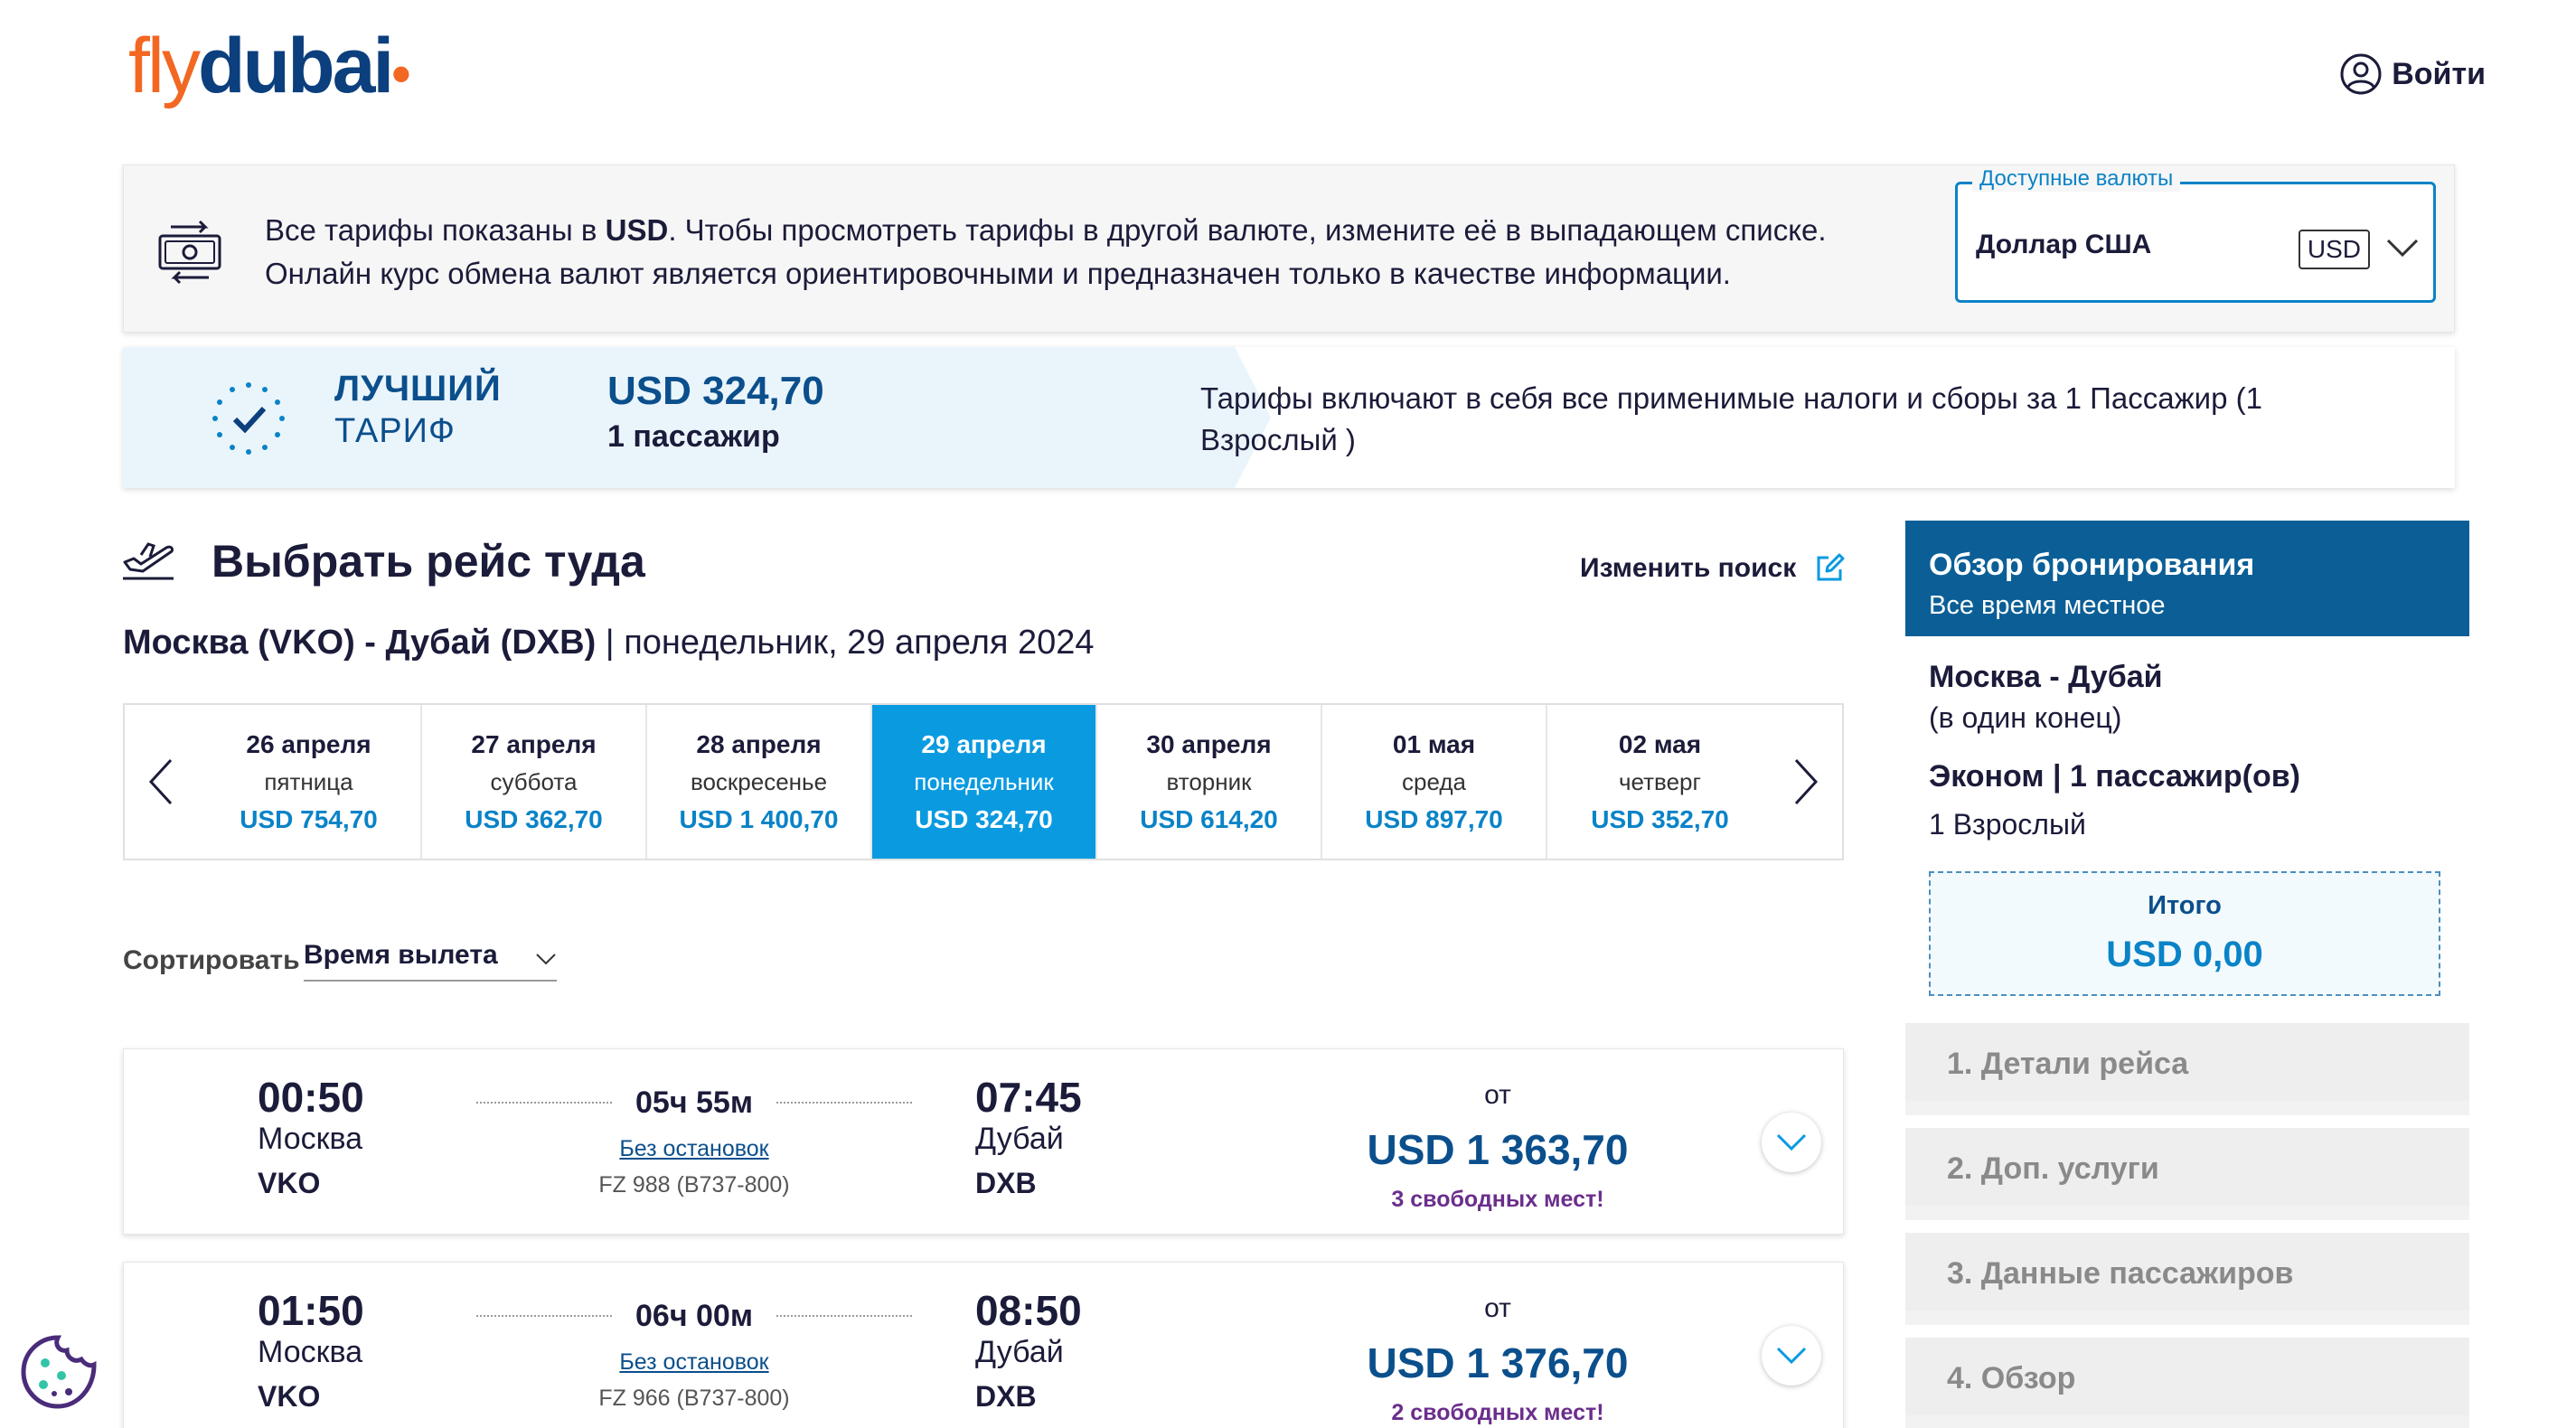  What do you see at coordinates (2068, 1064) in the screenshot?
I see `booking-step-label: 1. Детали рейса` at bounding box center [2068, 1064].